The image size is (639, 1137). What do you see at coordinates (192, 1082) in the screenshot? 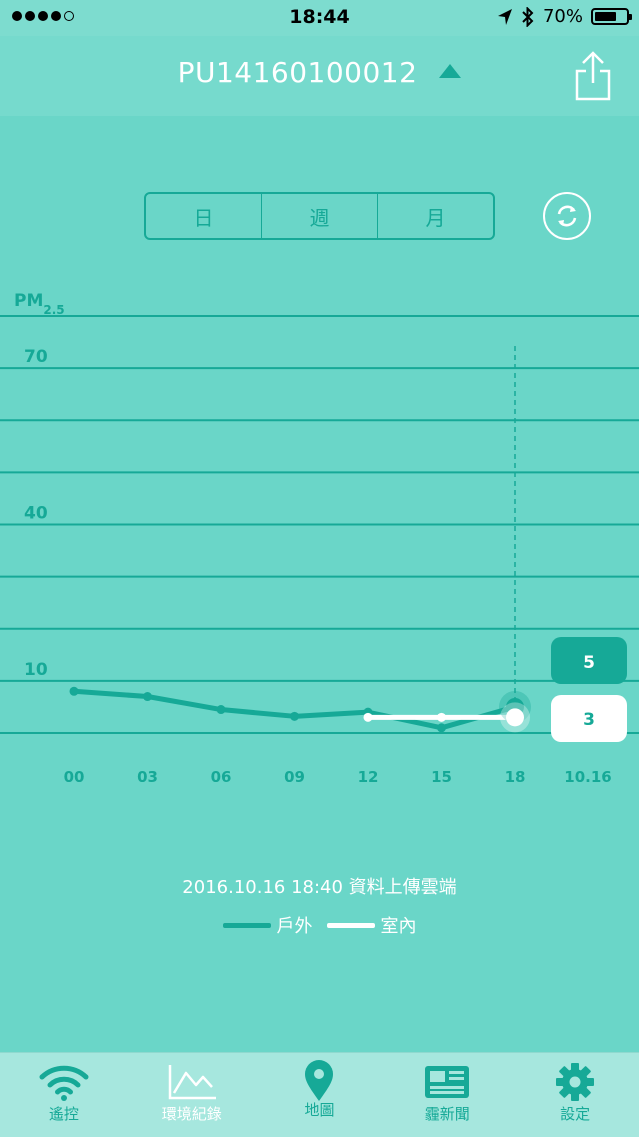
I see `line-chart-icon` at bounding box center [192, 1082].